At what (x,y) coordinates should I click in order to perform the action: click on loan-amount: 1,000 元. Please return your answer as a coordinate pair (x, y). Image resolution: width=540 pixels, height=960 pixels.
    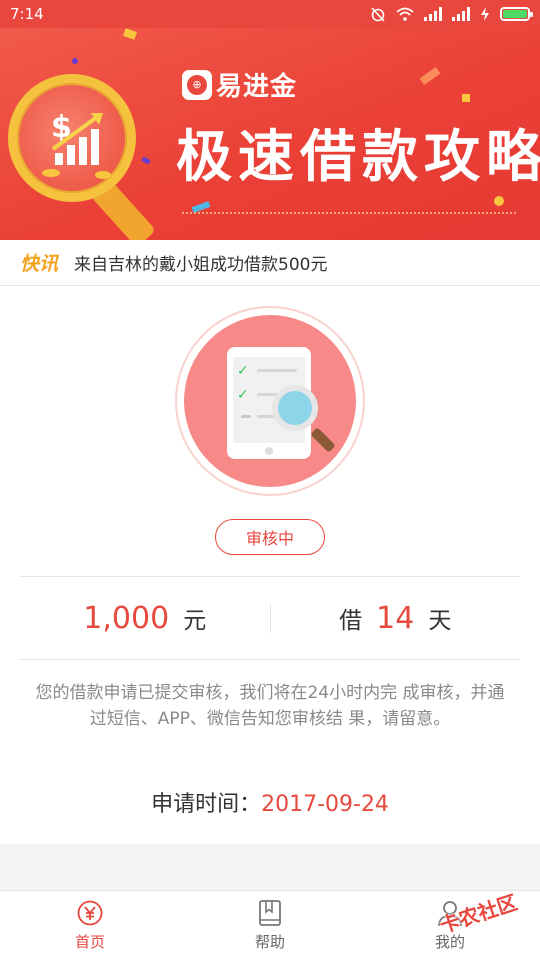
    Looking at the image, I should click on (145, 618).